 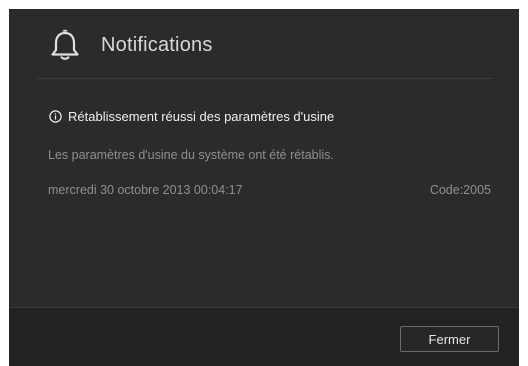 What do you see at coordinates (55, 116) in the screenshot?
I see `info-icon` at bounding box center [55, 116].